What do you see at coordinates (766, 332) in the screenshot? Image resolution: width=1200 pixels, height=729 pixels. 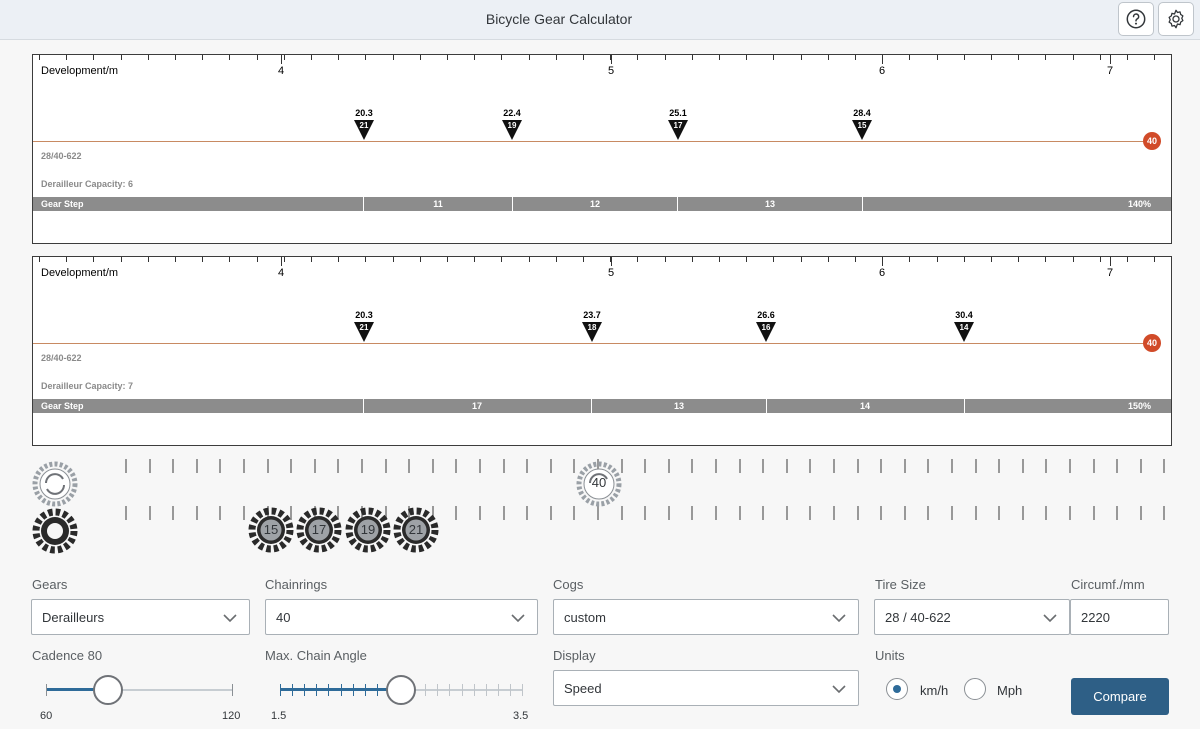 I see `gear-marker: 16` at bounding box center [766, 332].